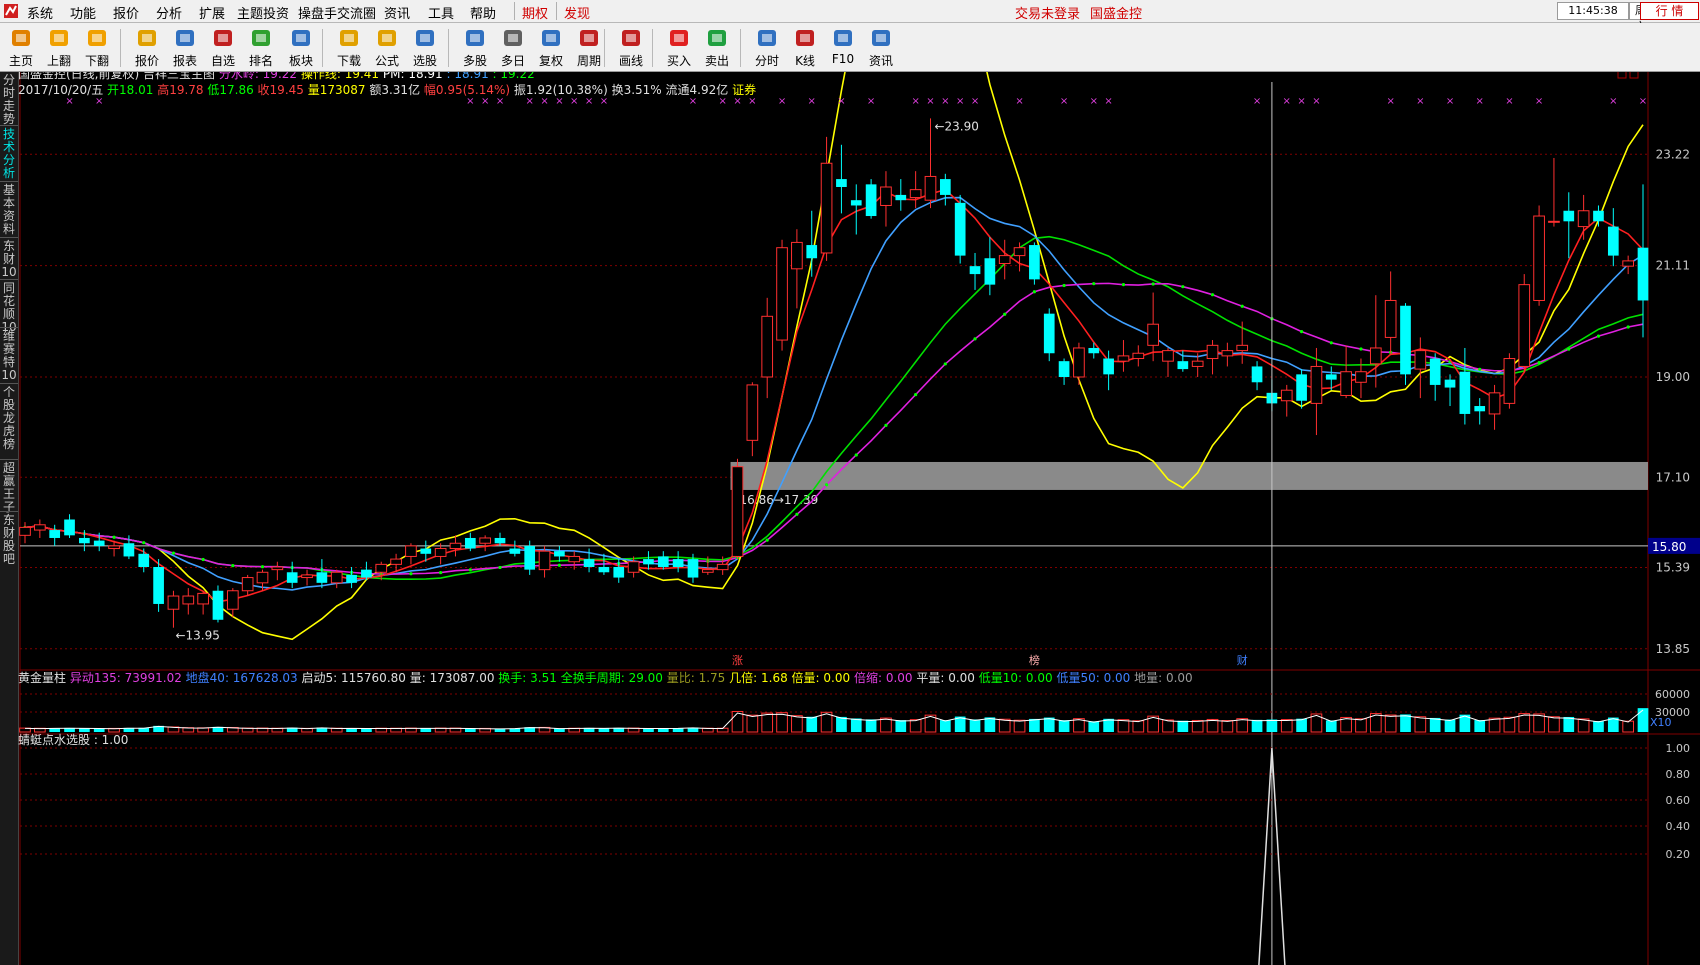  Describe the element at coordinates (124, 678) in the screenshot. I see `volume-header-row-item: 异动135: 73991.02` at that location.